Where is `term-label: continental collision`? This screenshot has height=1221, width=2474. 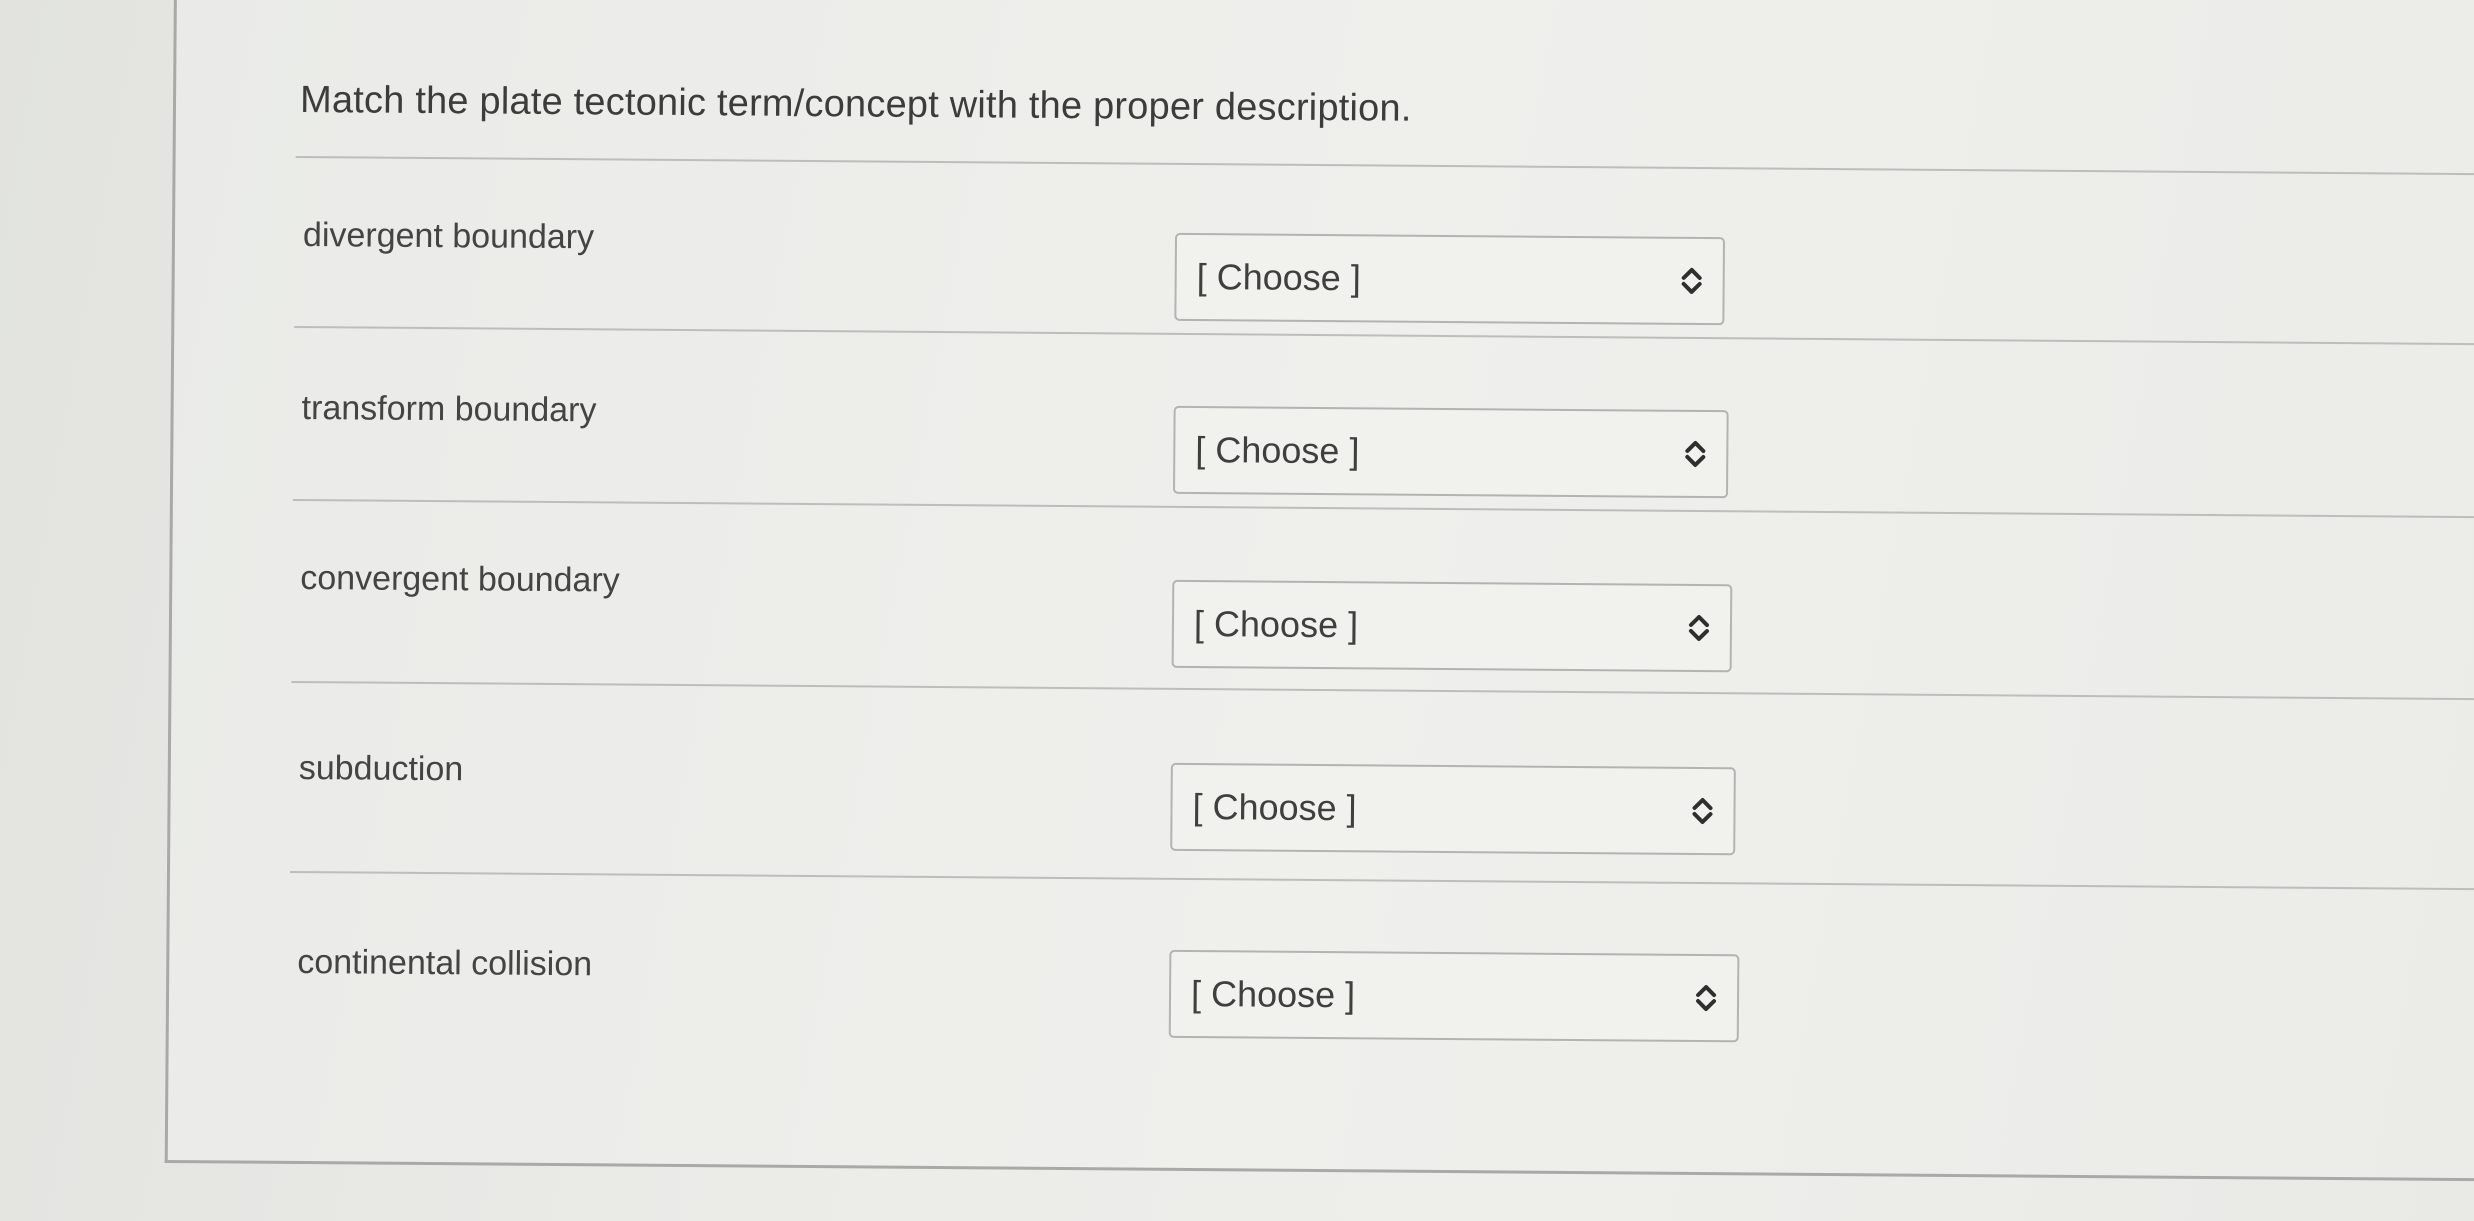 term-label: continental collision is located at coordinates (445, 963).